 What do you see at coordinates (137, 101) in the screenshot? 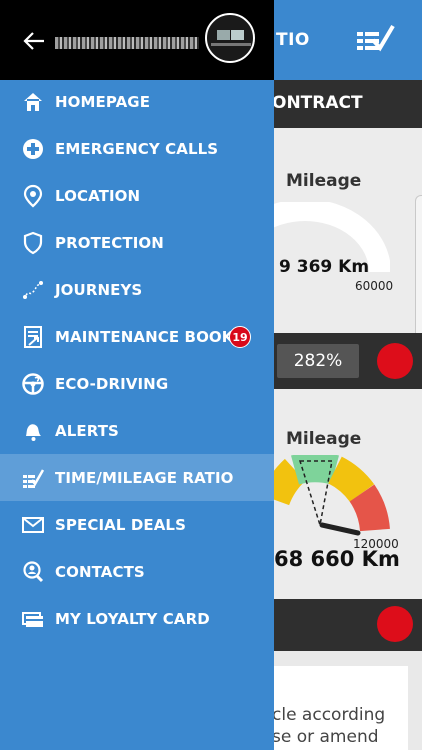
I see `menu-item-homepage: HOMEPAGE` at bounding box center [137, 101].